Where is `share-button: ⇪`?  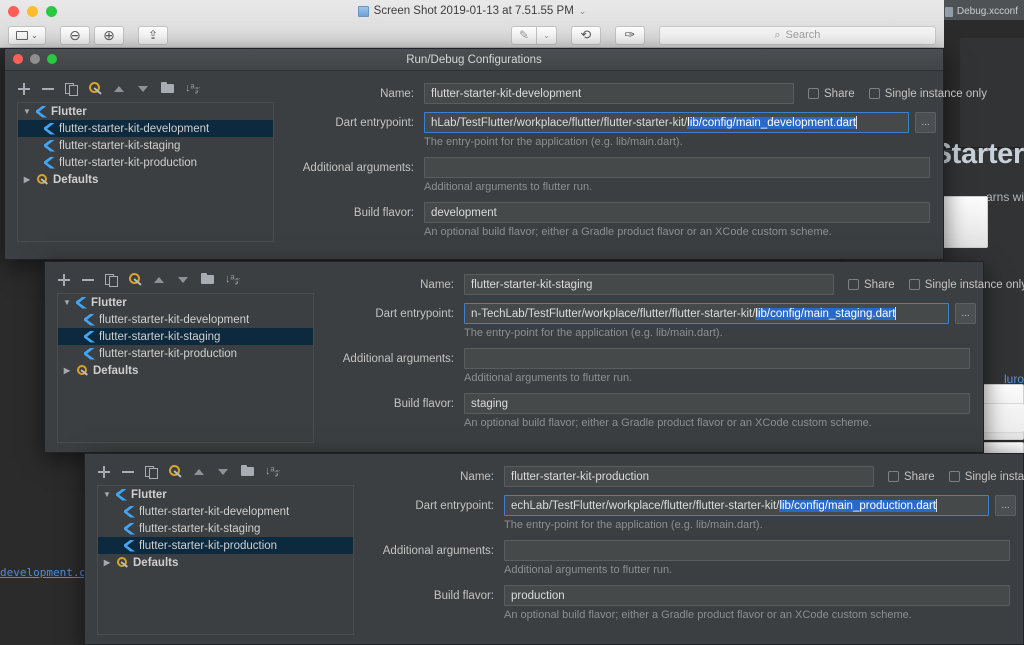
share-button: ⇪ is located at coordinates (153, 35).